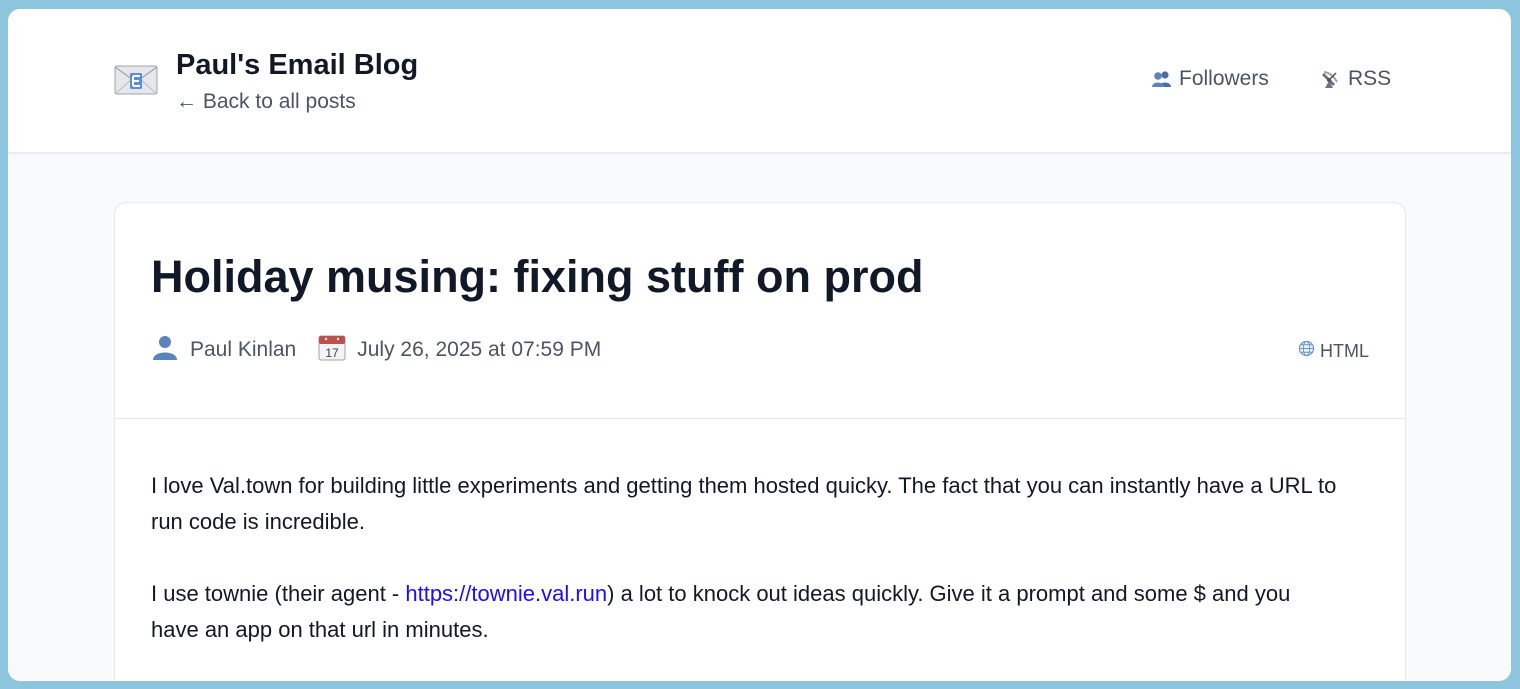 Image resolution: width=1520 pixels, height=689 pixels. Describe the element at coordinates (1344, 350) in the screenshot. I see `format-label: HTML` at that location.